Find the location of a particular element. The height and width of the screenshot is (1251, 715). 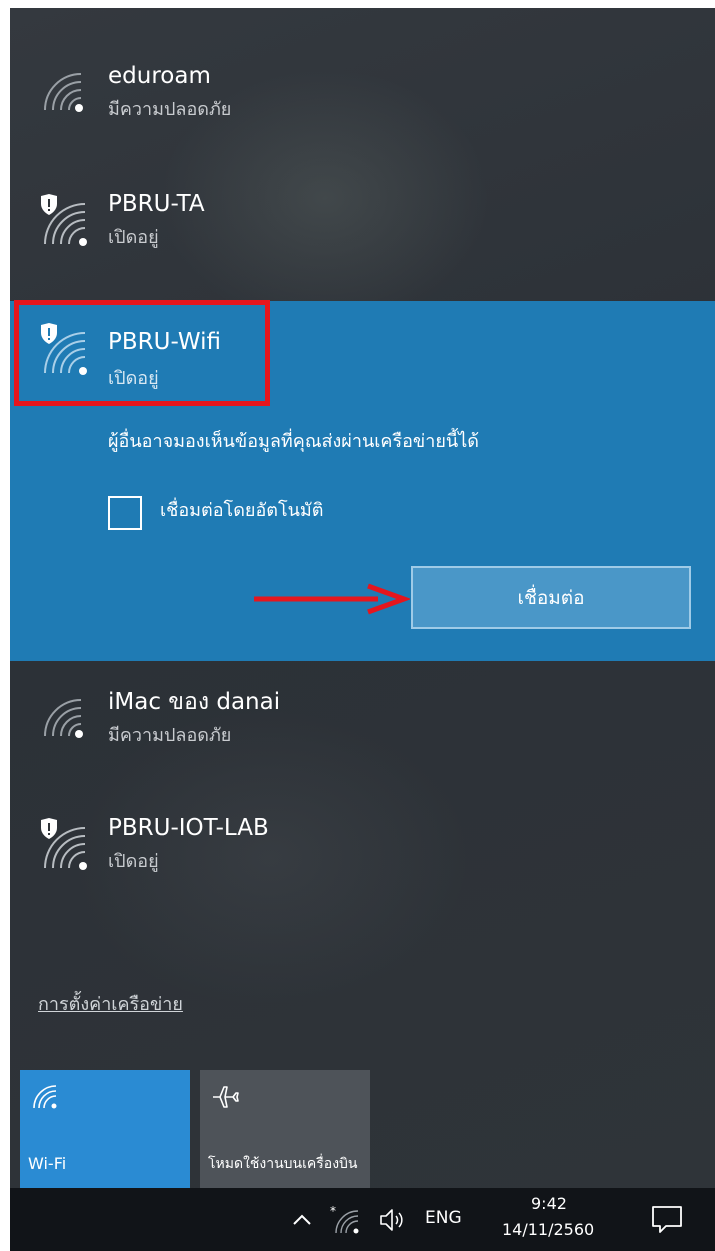

clock-date: 14/11/2560 is located at coordinates (548, 1229).